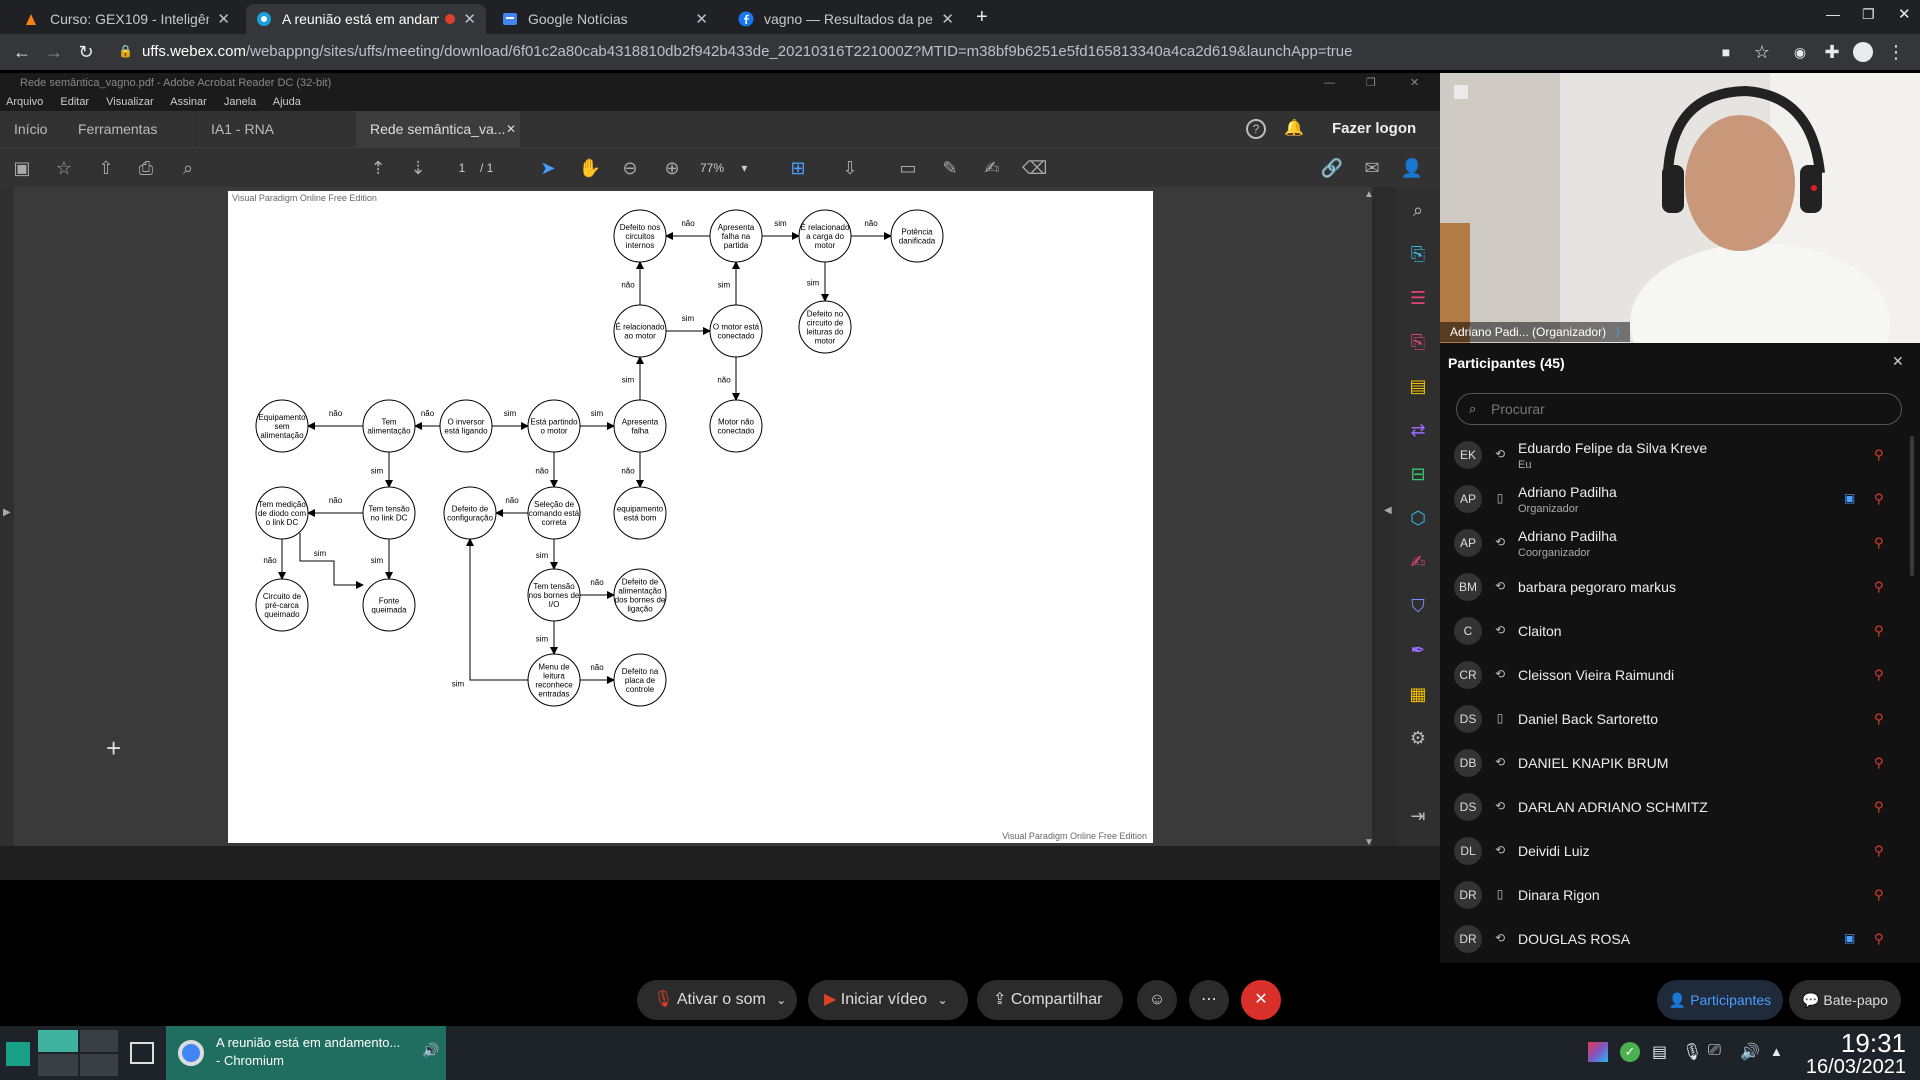 The height and width of the screenshot is (1080, 1920). What do you see at coordinates (1371, 83) in the screenshot?
I see `acrobat-restore-icon: ❐` at bounding box center [1371, 83].